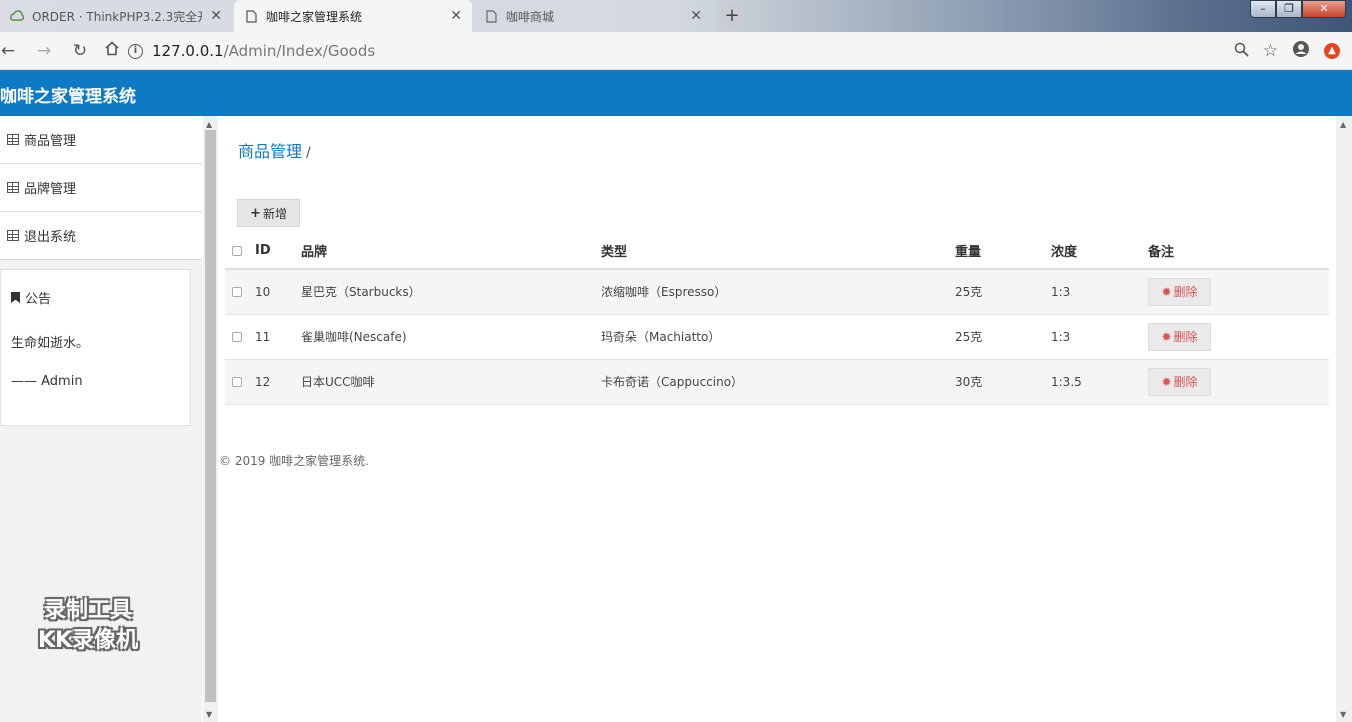  Describe the element at coordinates (101, 236) in the screenshot. I see `sidebar-item-logout: 退出系统` at that location.